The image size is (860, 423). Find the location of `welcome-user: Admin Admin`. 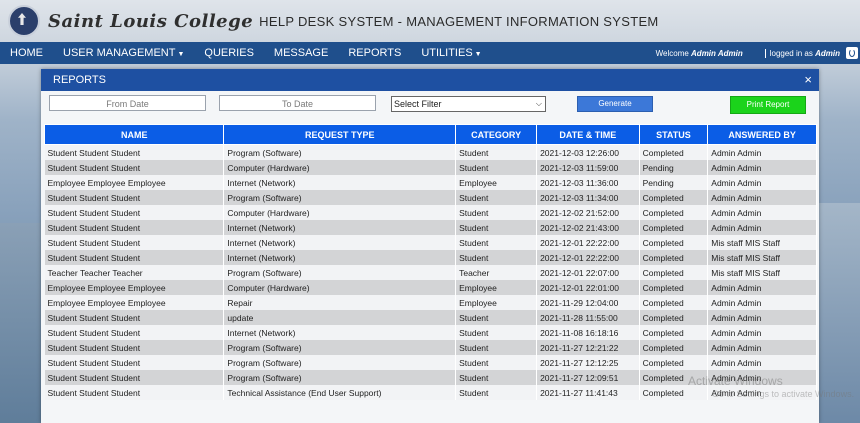

welcome-user: Admin Admin is located at coordinates (717, 53).